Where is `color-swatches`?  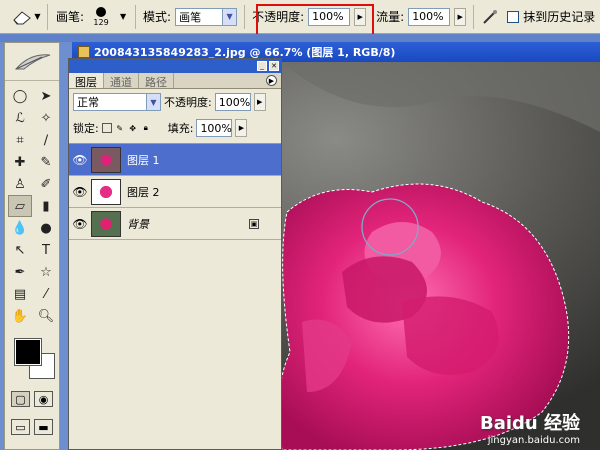
color-swatches is located at coordinates (35, 360).